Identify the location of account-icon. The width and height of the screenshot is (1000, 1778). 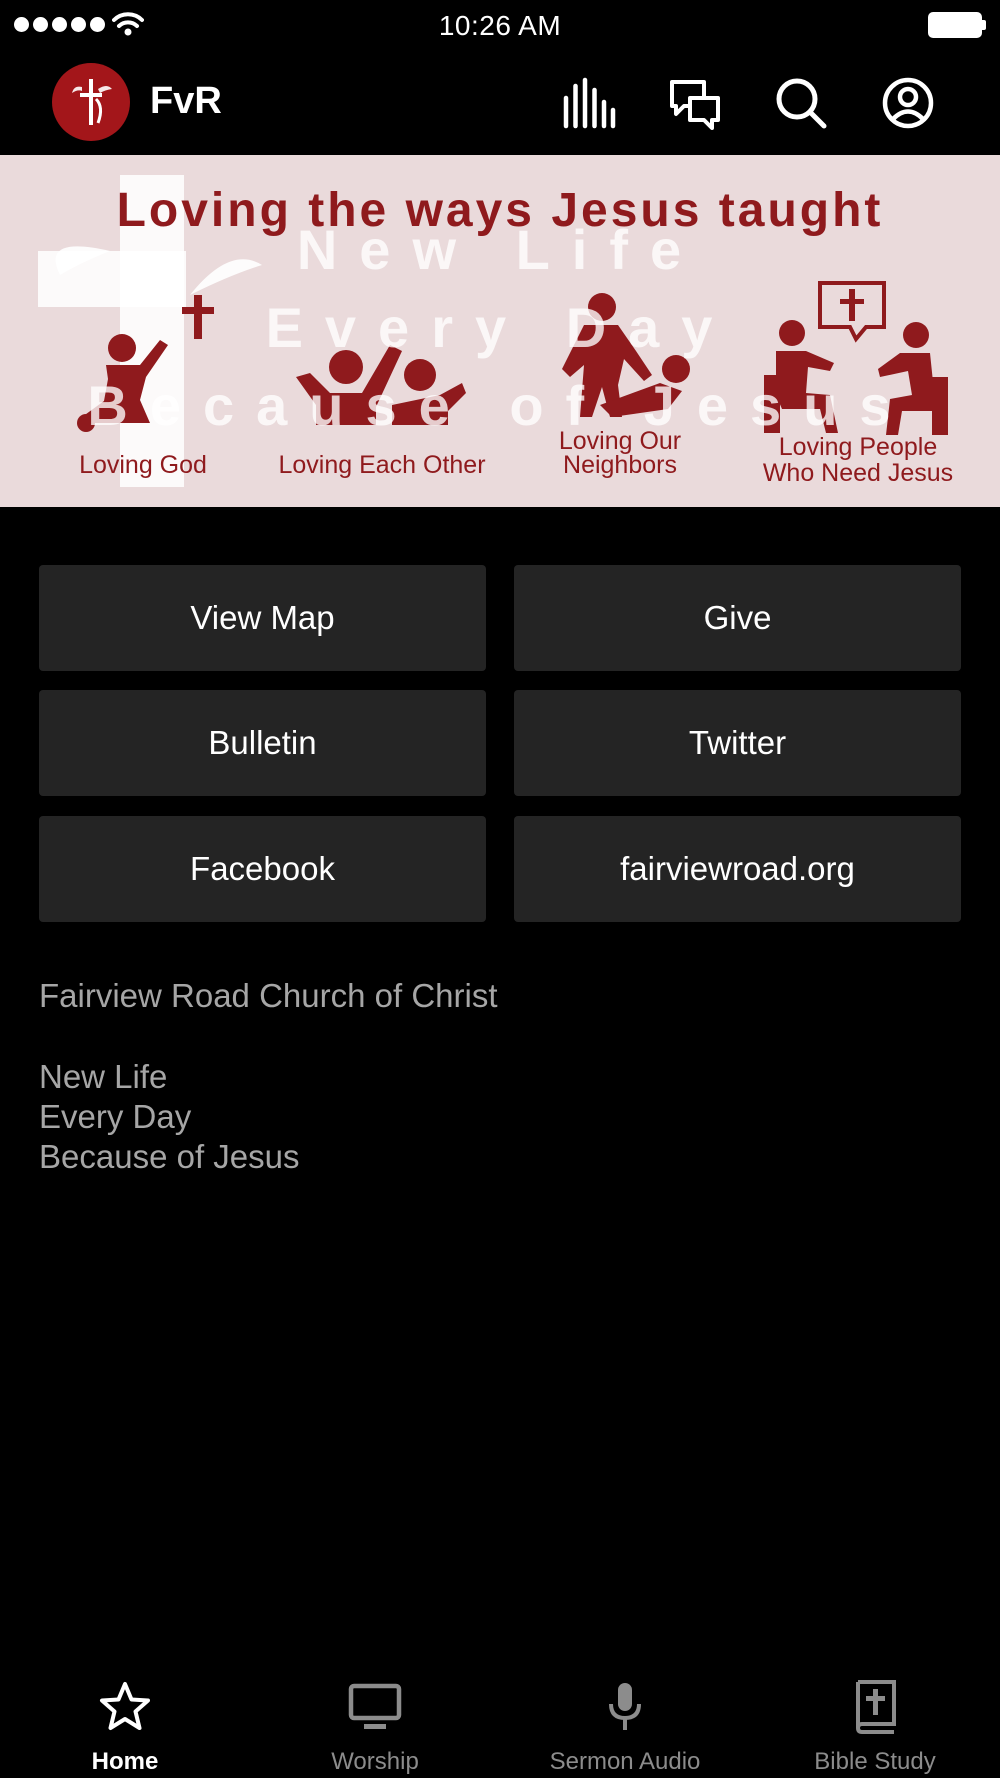
(908, 103).